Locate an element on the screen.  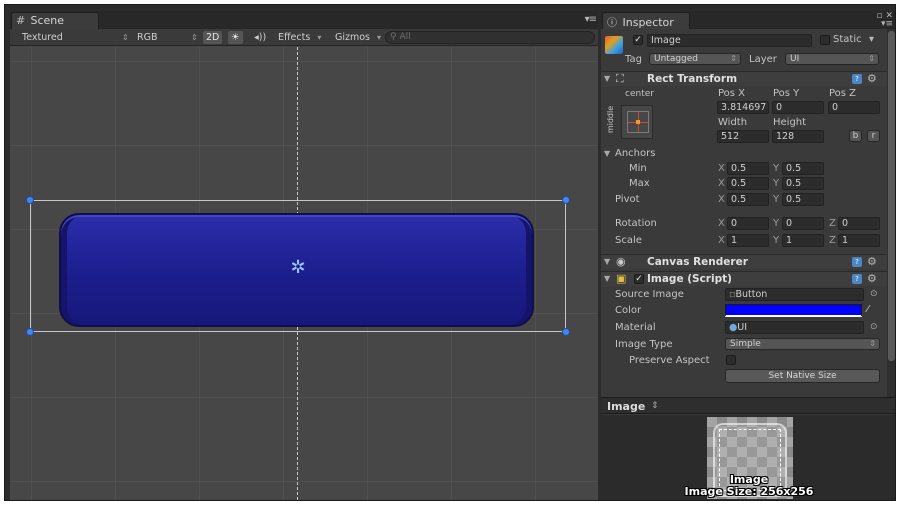
canvas-renderer-title: Canvas Renderer is located at coordinates (697, 262).